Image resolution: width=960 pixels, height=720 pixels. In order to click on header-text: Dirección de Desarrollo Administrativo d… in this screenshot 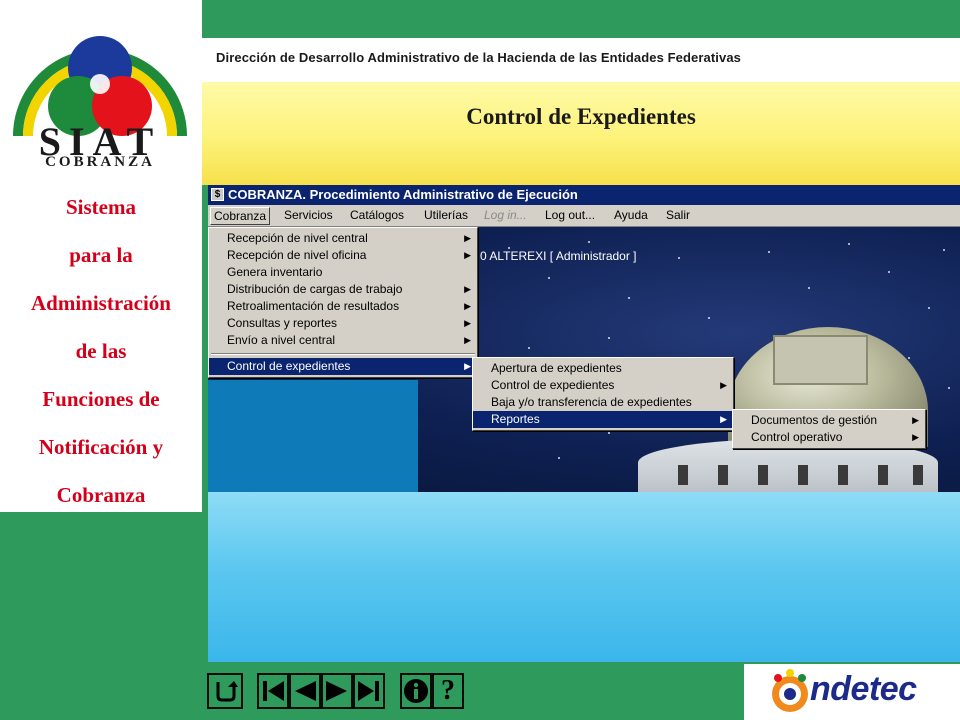, I will do `click(479, 57)`.